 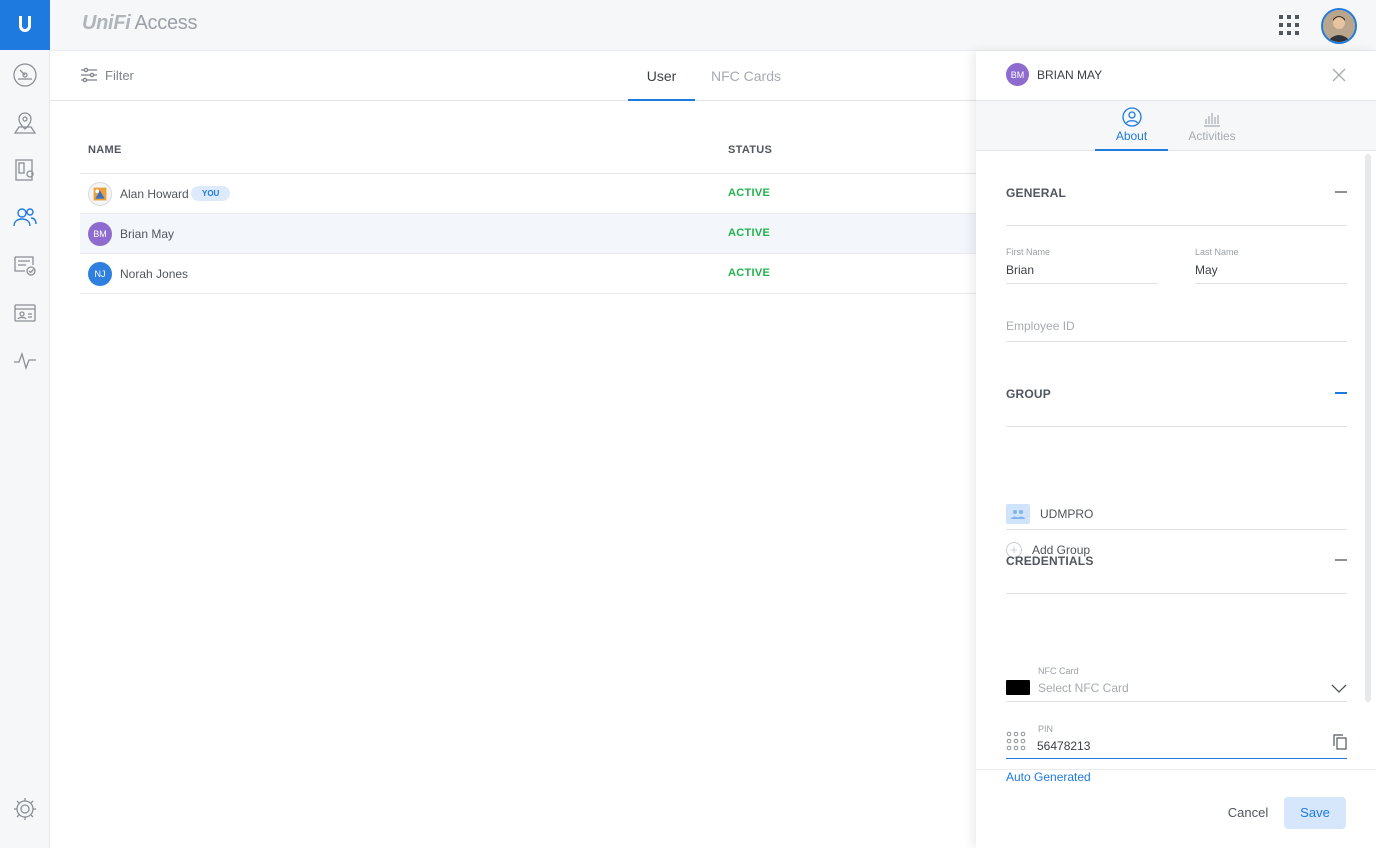 What do you see at coordinates (1340, 742) in the screenshot?
I see `copy-icon` at bounding box center [1340, 742].